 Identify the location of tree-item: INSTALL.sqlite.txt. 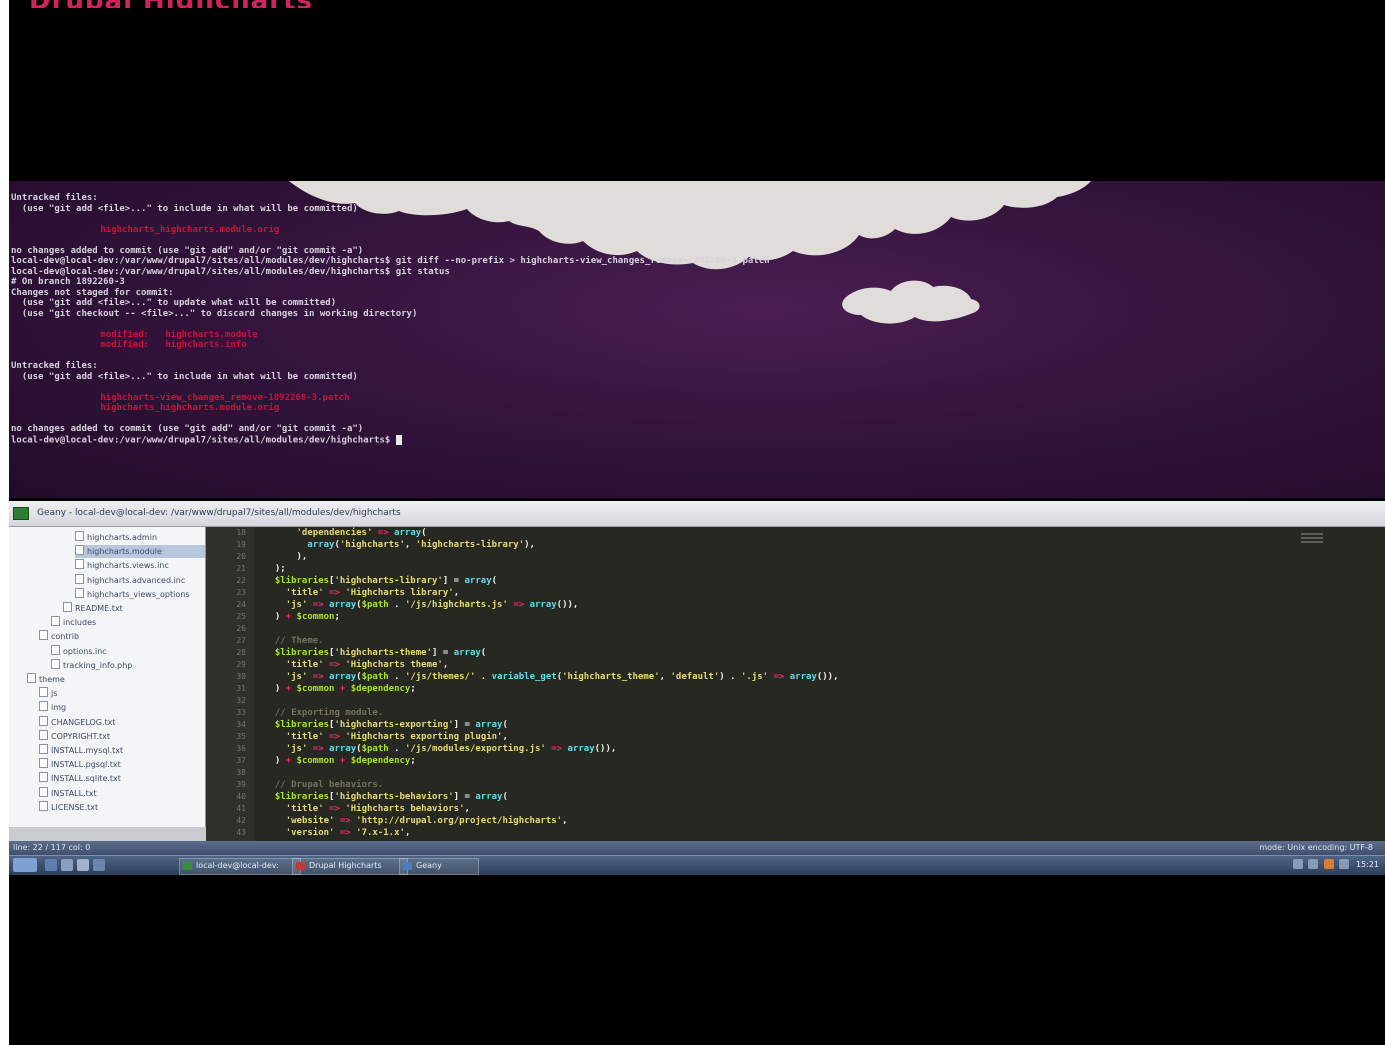
(122, 778).